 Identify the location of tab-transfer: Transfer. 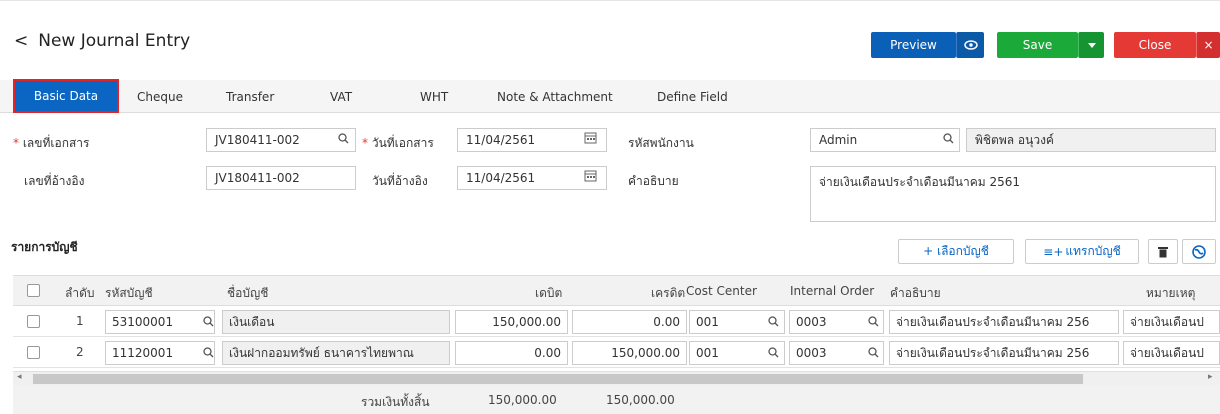
(250, 96).